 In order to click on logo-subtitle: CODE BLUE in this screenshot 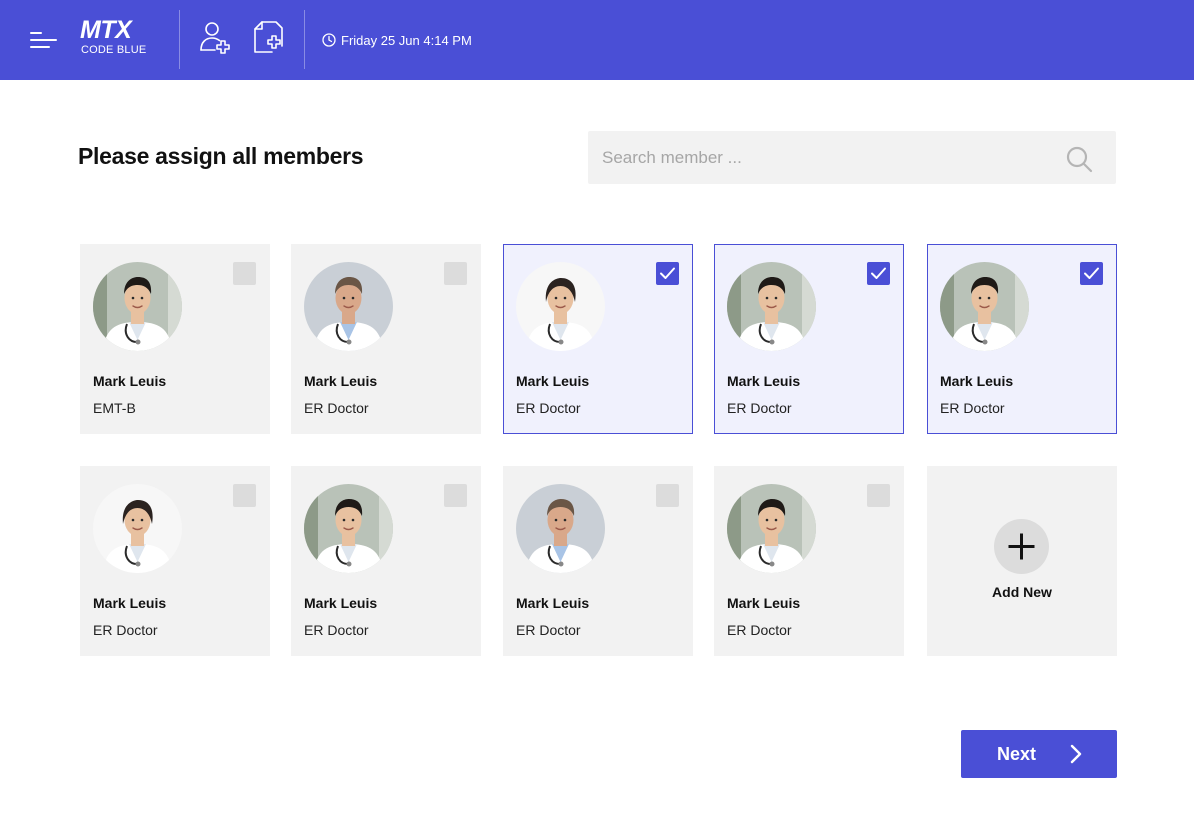, I will do `click(114, 50)`.